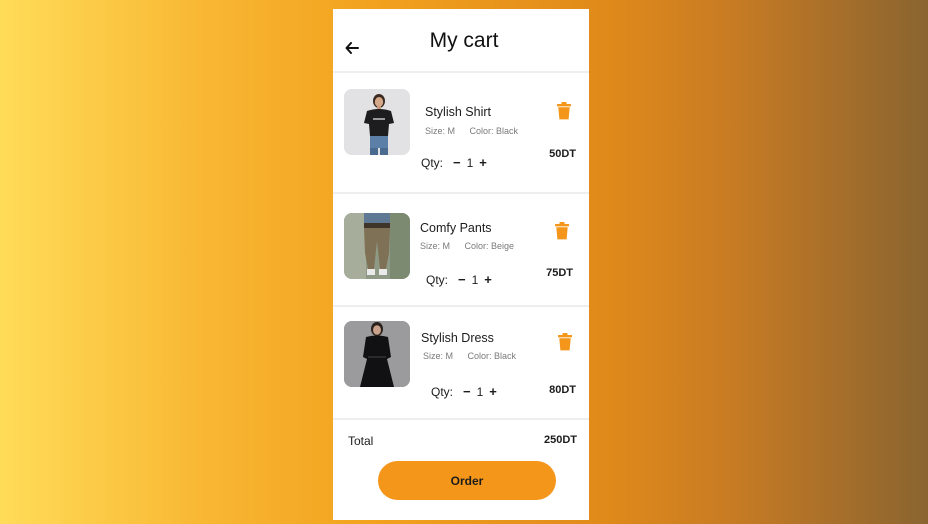 This screenshot has height=524, width=928. Describe the element at coordinates (361, 441) in the screenshot. I see `total-label: Total` at that location.